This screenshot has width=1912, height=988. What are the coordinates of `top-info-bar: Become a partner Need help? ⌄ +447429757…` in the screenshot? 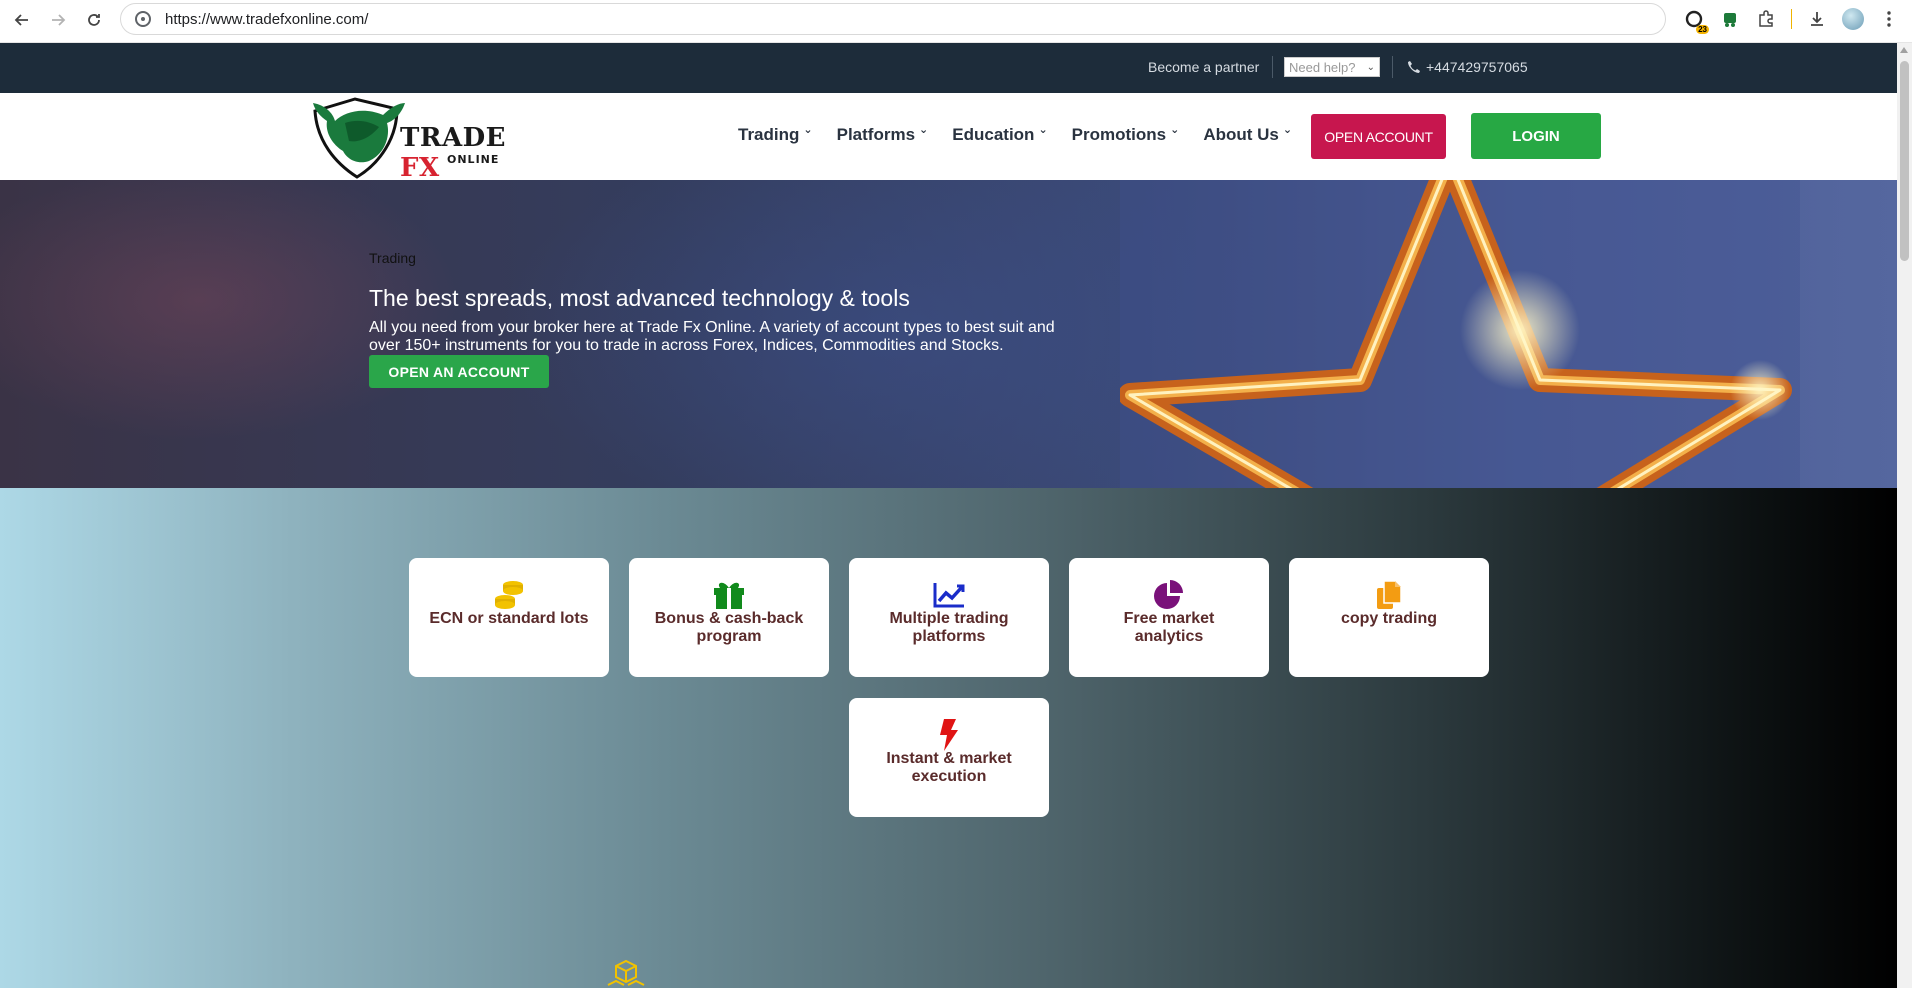 It's located at (948, 68).